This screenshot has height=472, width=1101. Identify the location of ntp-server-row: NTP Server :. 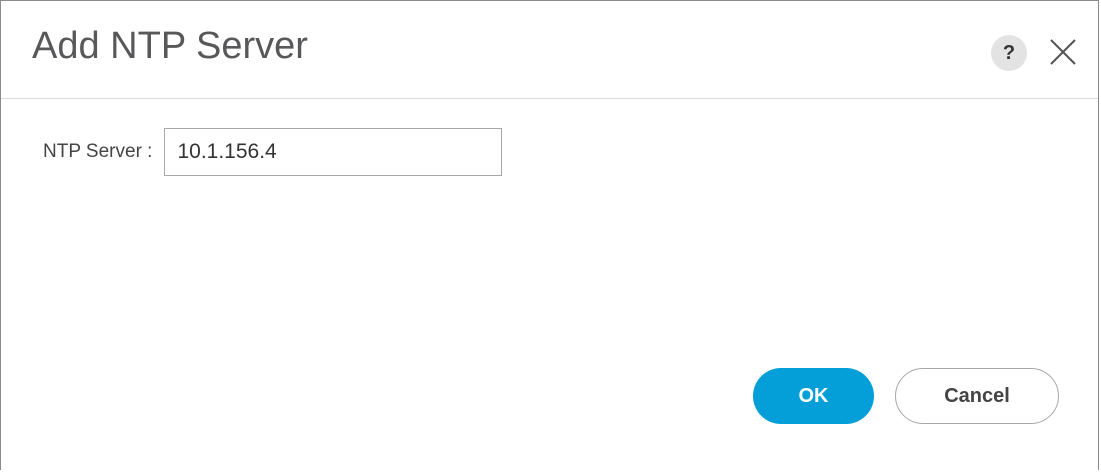
(273, 152).